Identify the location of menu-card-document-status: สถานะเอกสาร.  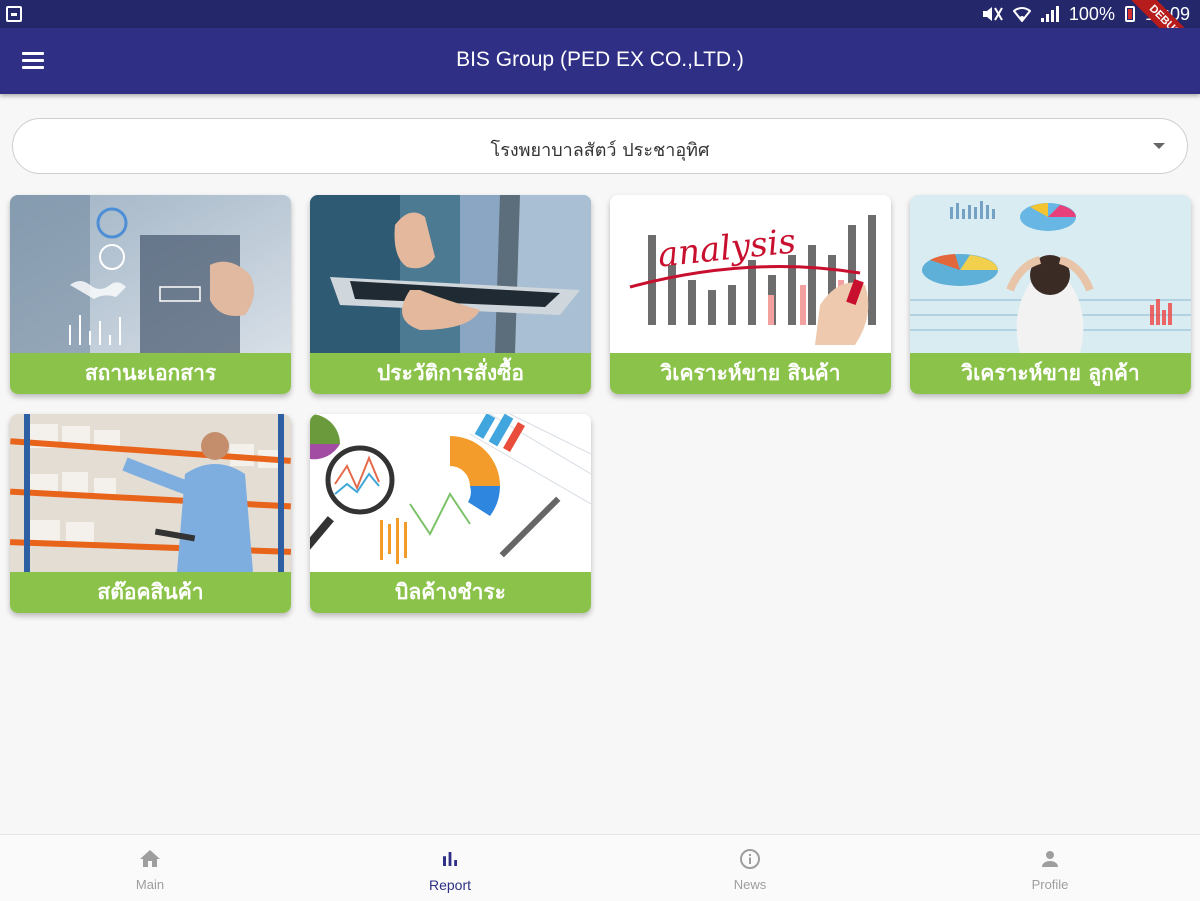
(150, 294).